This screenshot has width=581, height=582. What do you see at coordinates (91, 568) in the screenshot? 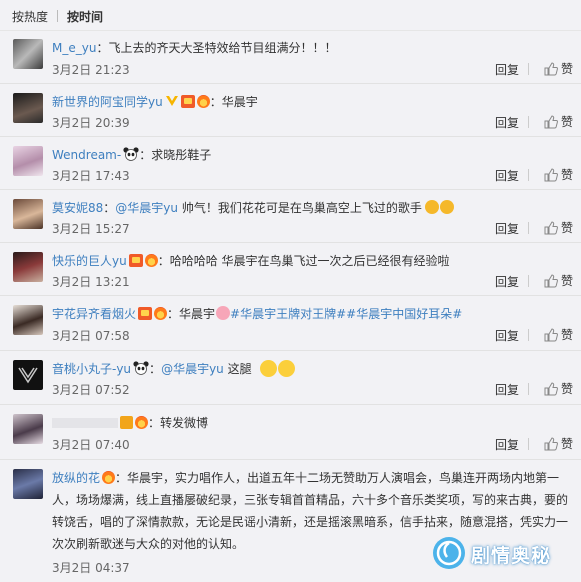
I see `comment-time: 3月2日 04:37` at bounding box center [91, 568].